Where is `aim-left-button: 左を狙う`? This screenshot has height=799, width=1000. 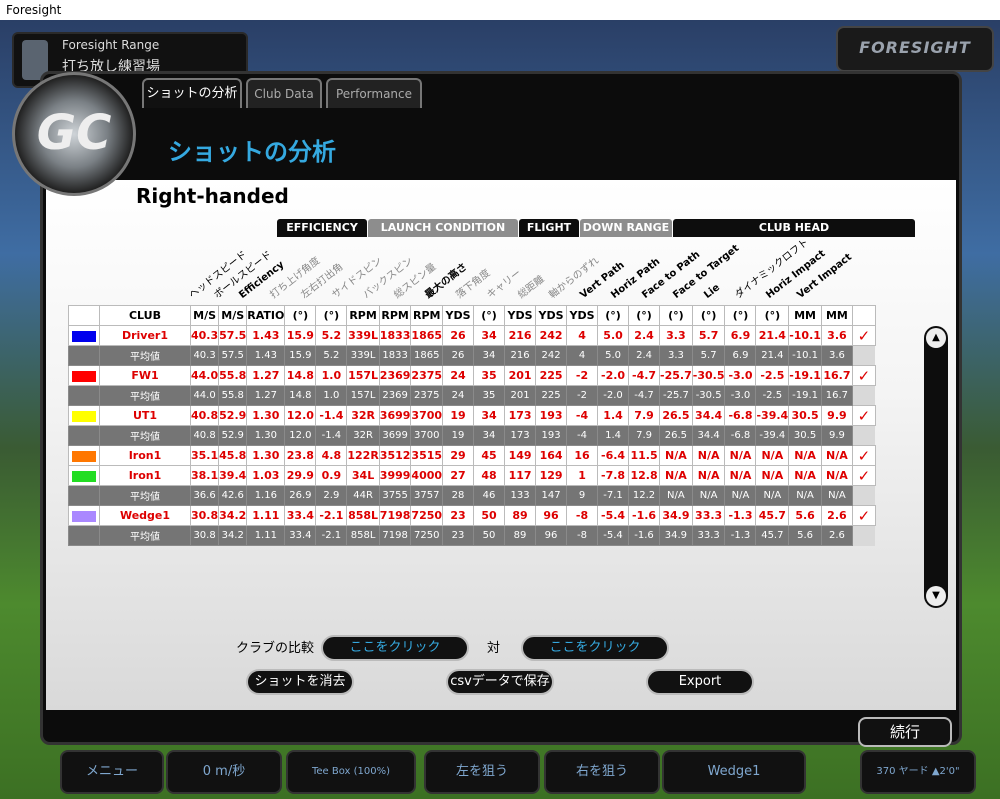 aim-left-button: 左を狙う is located at coordinates (482, 772).